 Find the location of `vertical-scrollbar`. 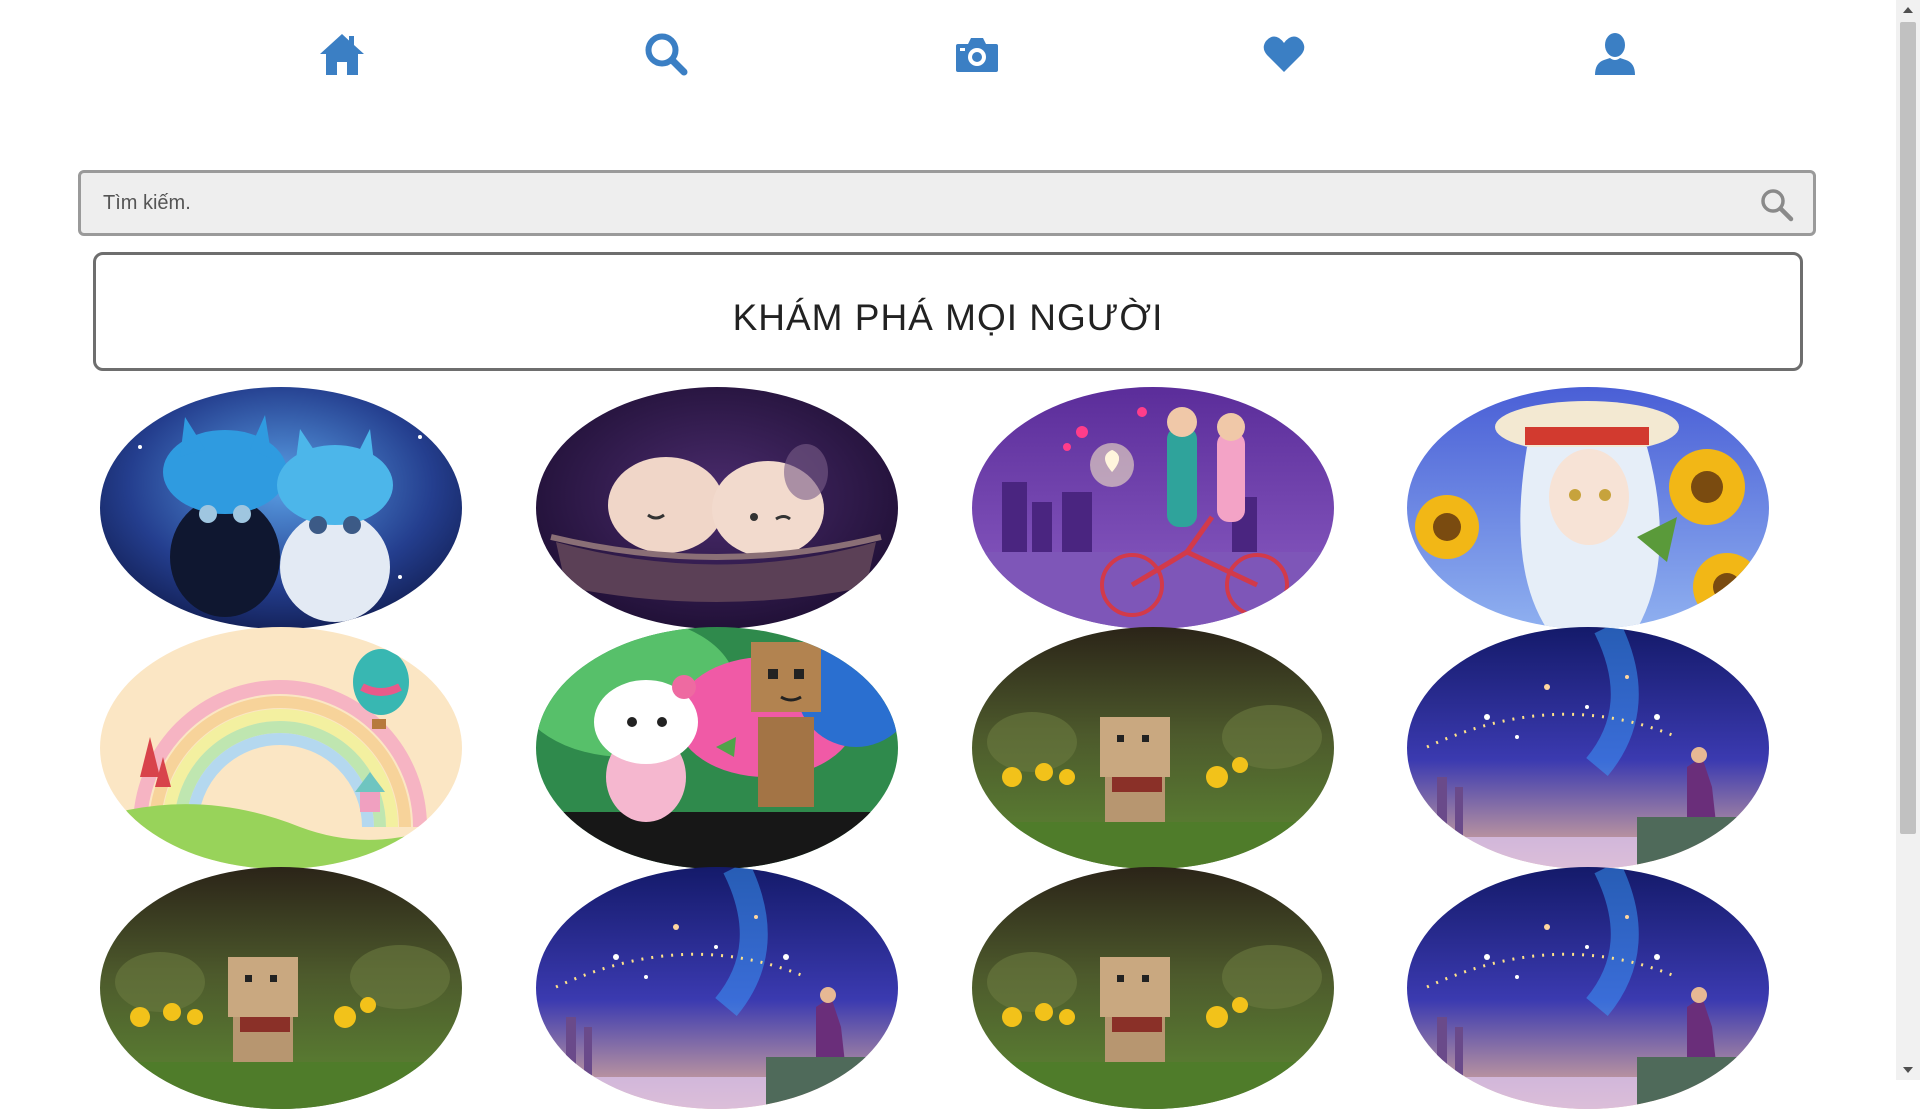

vertical-scrollbar is located at coordinates (1908, 540).